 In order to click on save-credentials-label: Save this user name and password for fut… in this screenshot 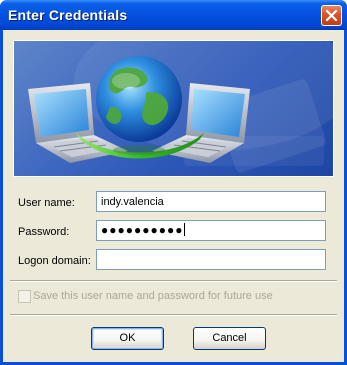, I will do `click(153, 296)`.